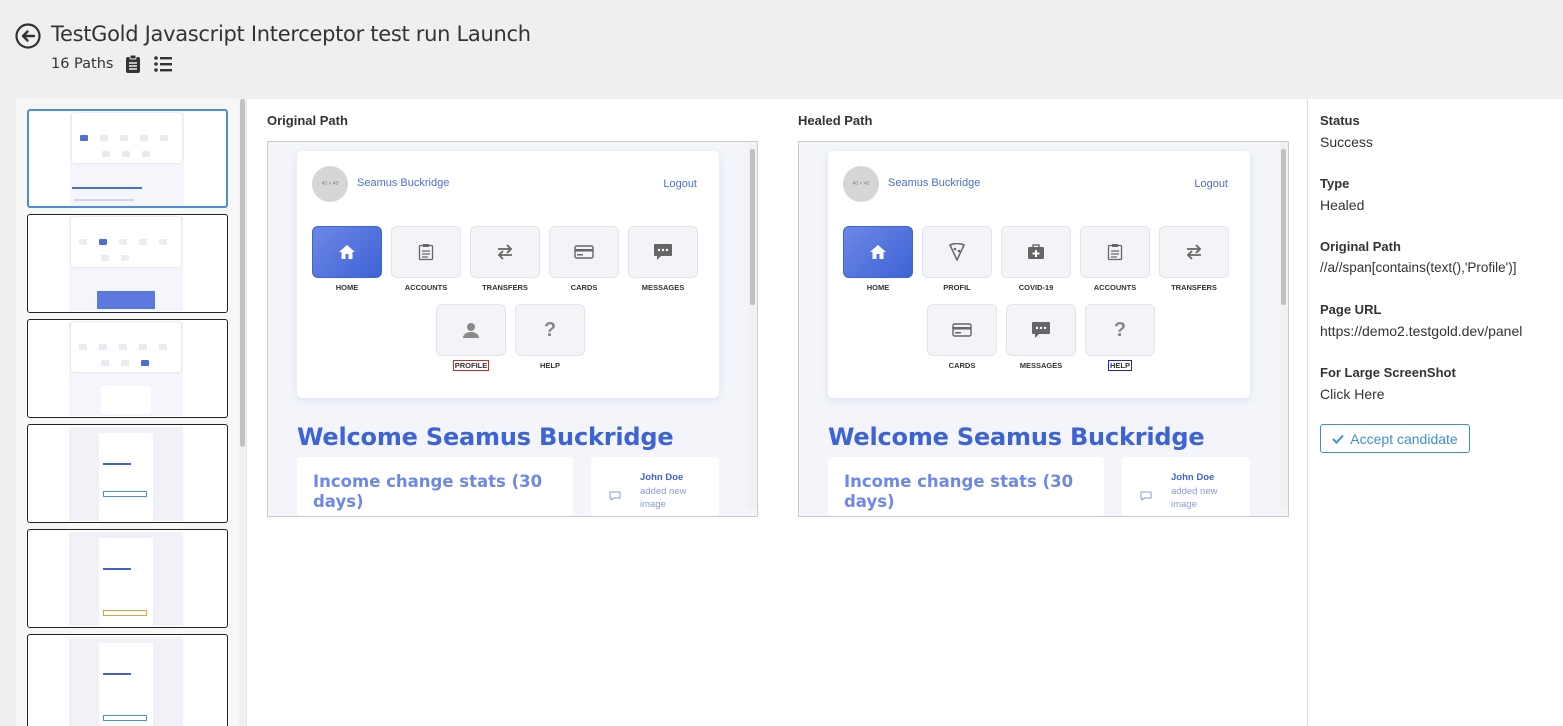  What do you see at coordinates (307, 120) in the screenshot?
I see `original-path-label: Original Path` at bounding box center [307, 120].